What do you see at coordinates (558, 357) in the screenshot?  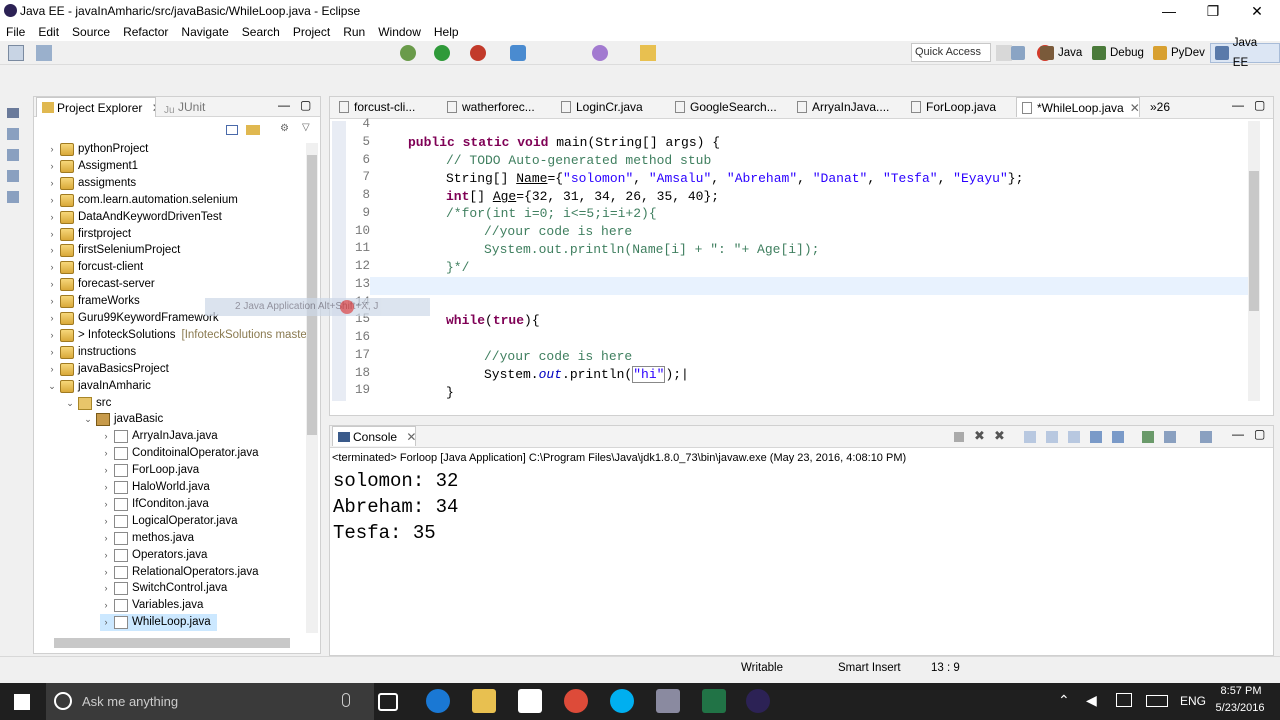 I see `code-line-17: //your code is here` at bounding box center [558, 357].